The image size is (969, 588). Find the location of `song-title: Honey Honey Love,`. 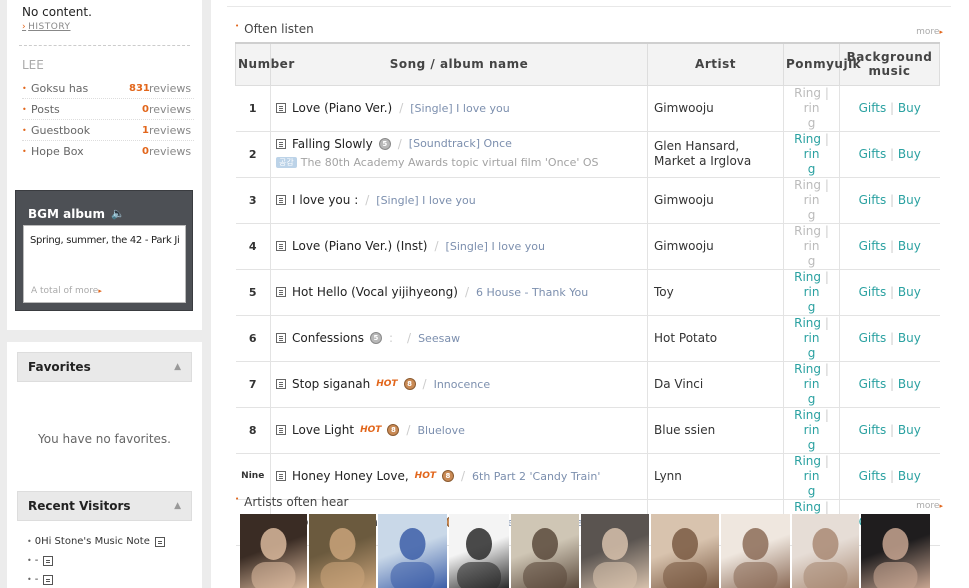

song-title: Honey Honey Love, is located at coordinates (350, 476).